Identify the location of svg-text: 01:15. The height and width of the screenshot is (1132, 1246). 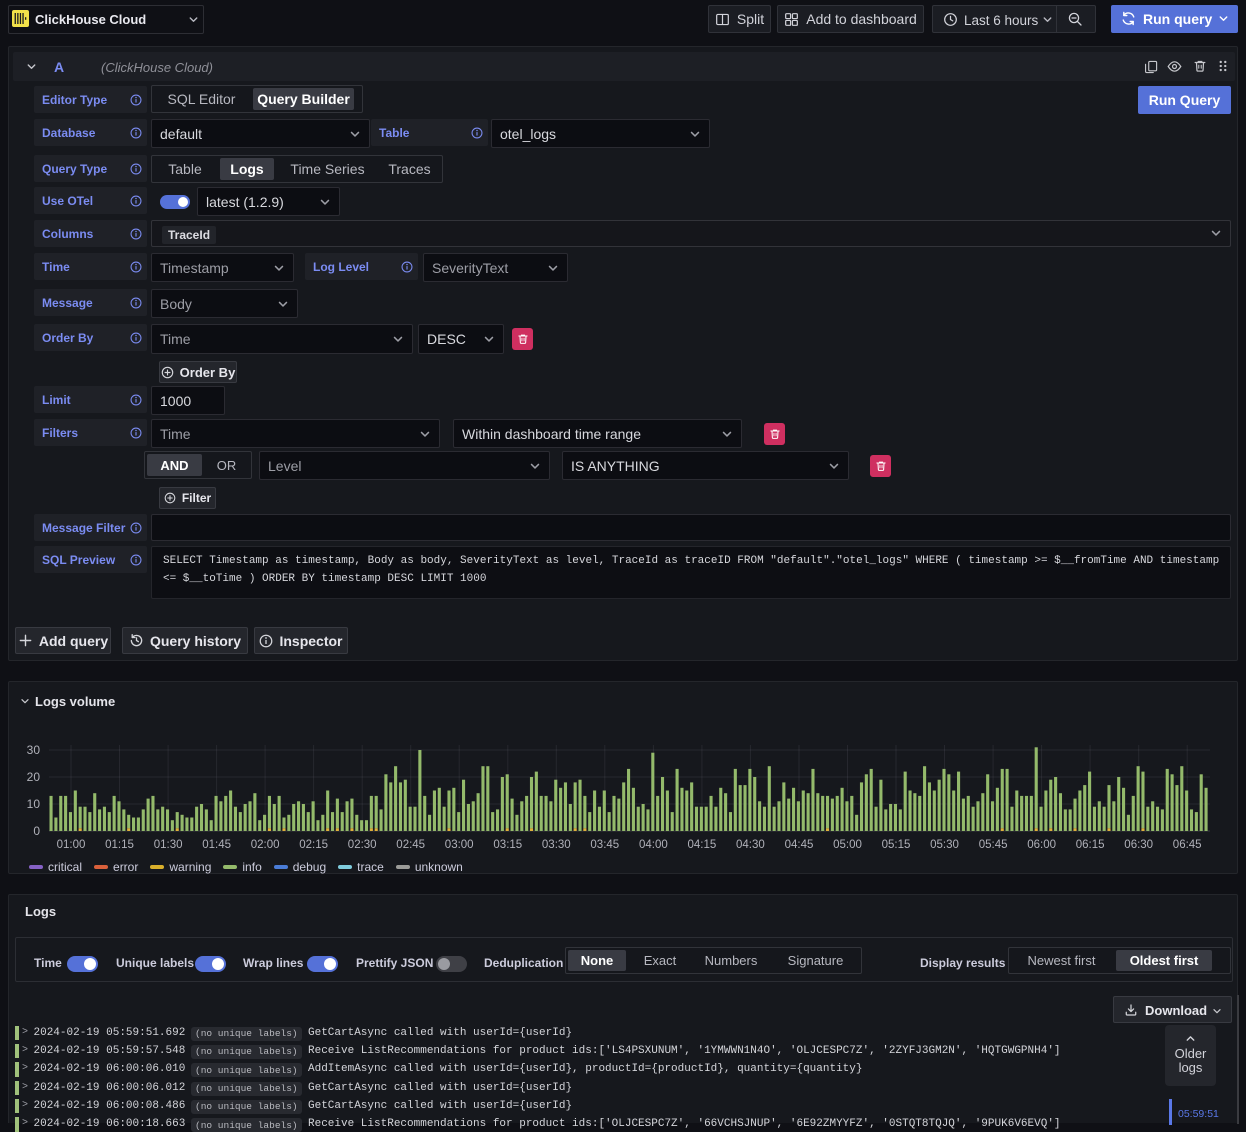
(119, 845).